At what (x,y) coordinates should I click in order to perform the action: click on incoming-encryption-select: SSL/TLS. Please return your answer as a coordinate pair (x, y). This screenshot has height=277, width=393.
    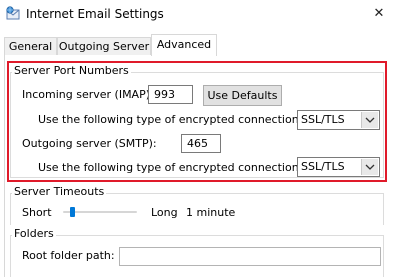
    Looking at the image, I should click on (338, 120).